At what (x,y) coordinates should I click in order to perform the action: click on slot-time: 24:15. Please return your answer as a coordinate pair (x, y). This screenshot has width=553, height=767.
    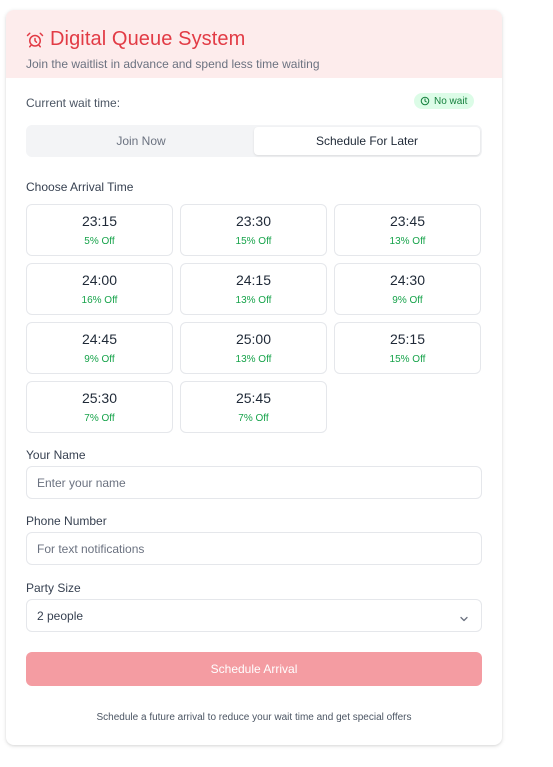
    Looking at the image, I should click on (253, 280).